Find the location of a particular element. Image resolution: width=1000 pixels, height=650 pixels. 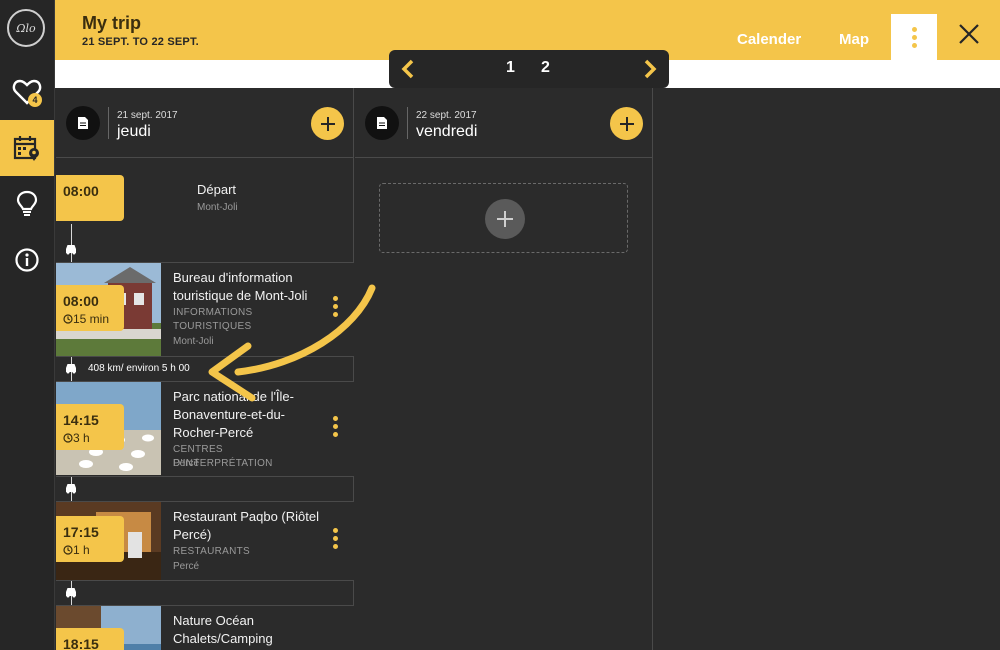

sidebar-item-info is located at coordinates (27, 260).